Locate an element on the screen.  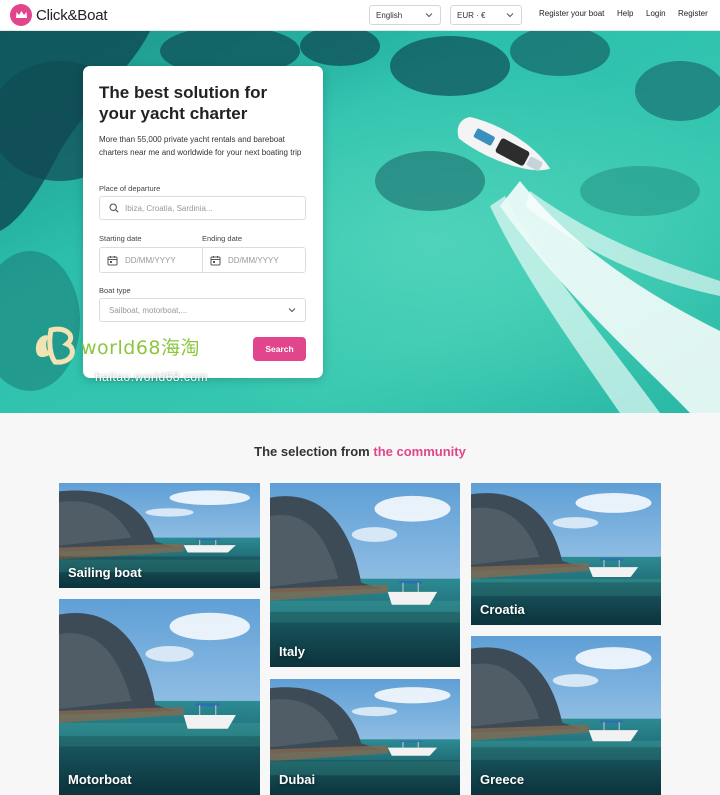
start-date-placeholder: DD/MM/YYYY is located at coordinates (150, 260).